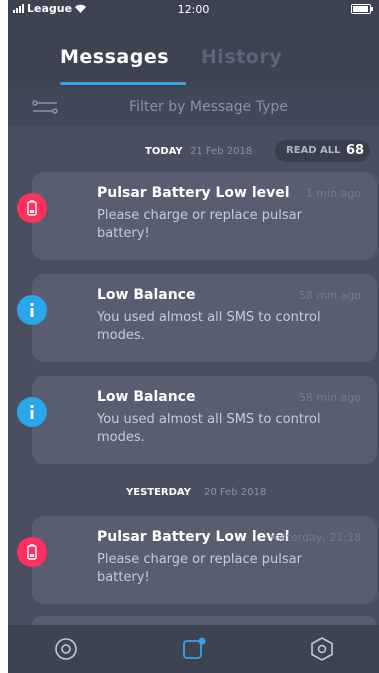 The height and width of the screenshot is (673, 379). What do you see at coordinates (235, 492) in the screenshot?
I see `section-date: 20 Feb 2018` at bounding box center [235, 492].